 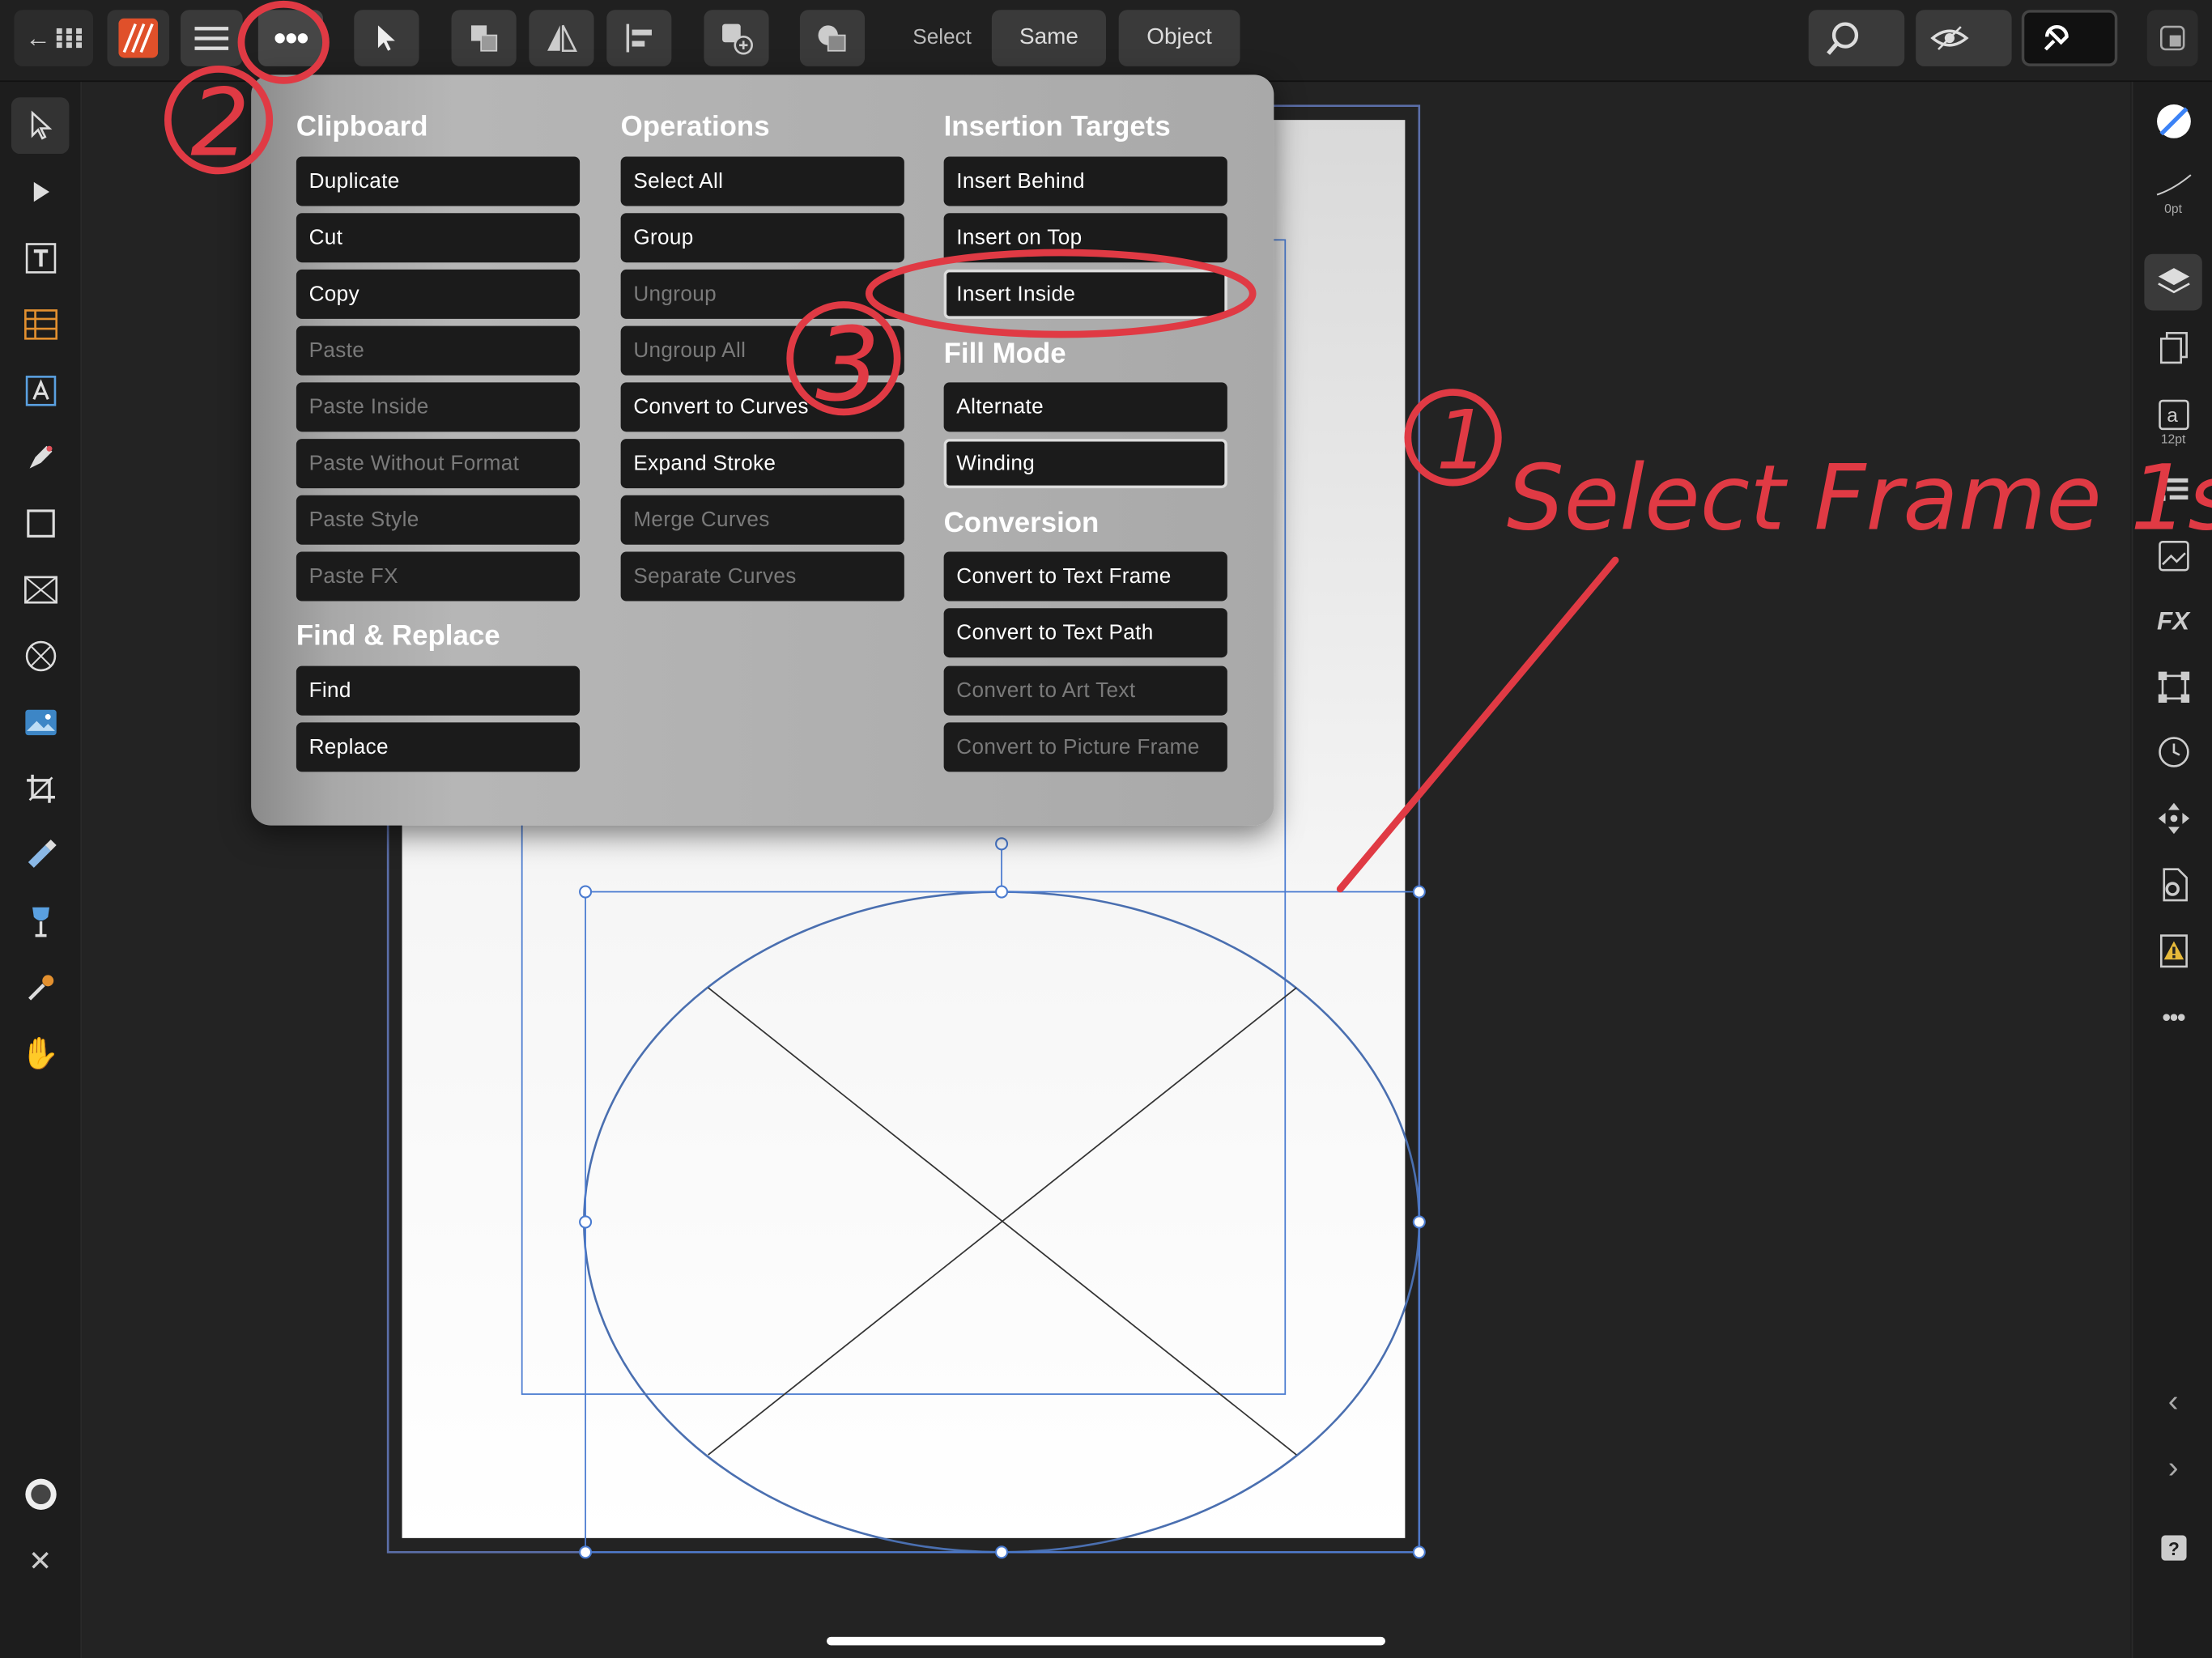 I want to click on artistic-text-tool, so click(x=40, y=391).